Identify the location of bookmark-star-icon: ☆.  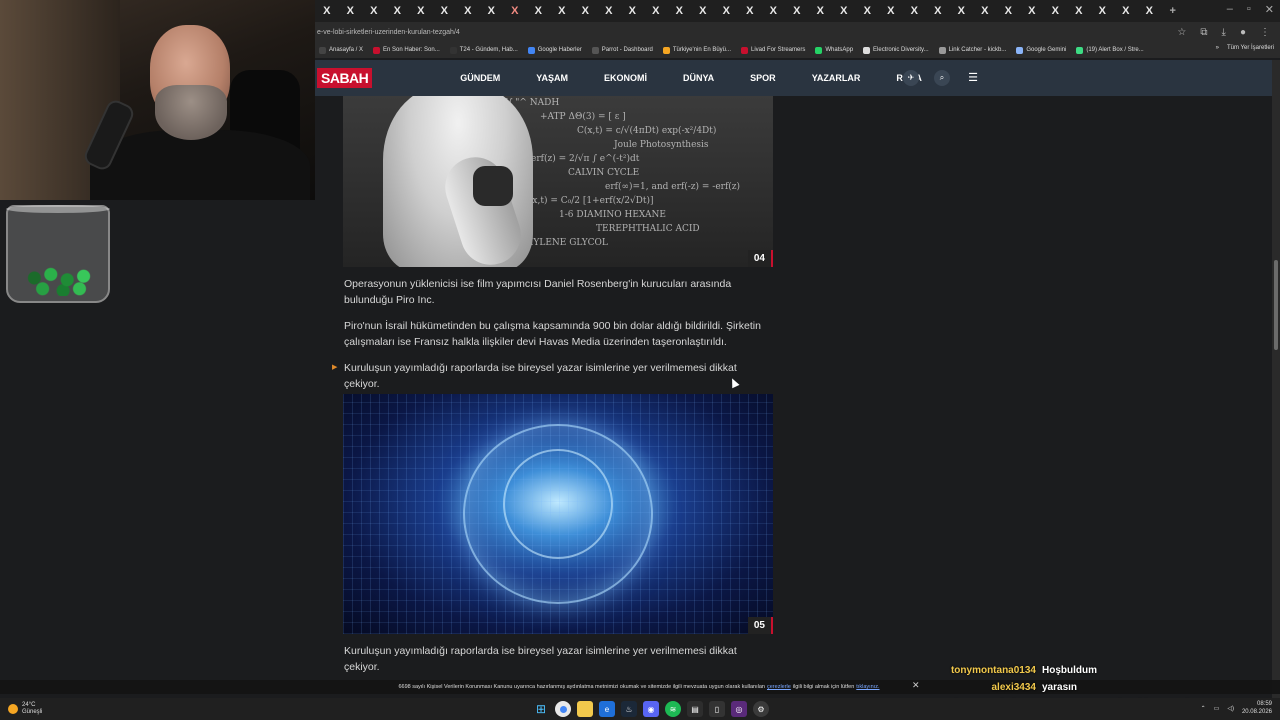
(1181, 32).